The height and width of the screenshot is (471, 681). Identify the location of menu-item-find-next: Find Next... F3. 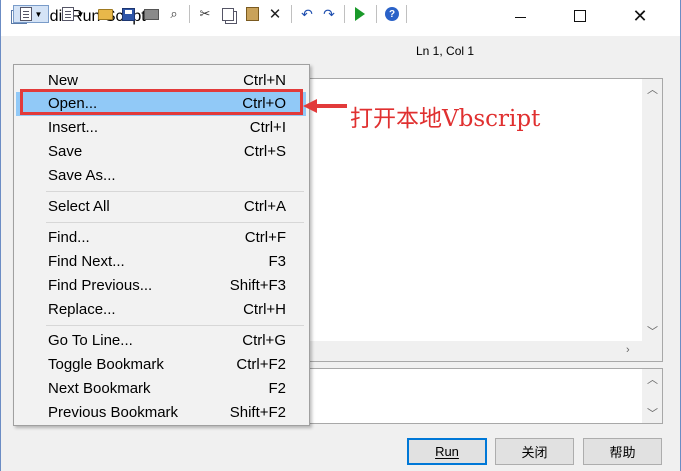
(161, 262).